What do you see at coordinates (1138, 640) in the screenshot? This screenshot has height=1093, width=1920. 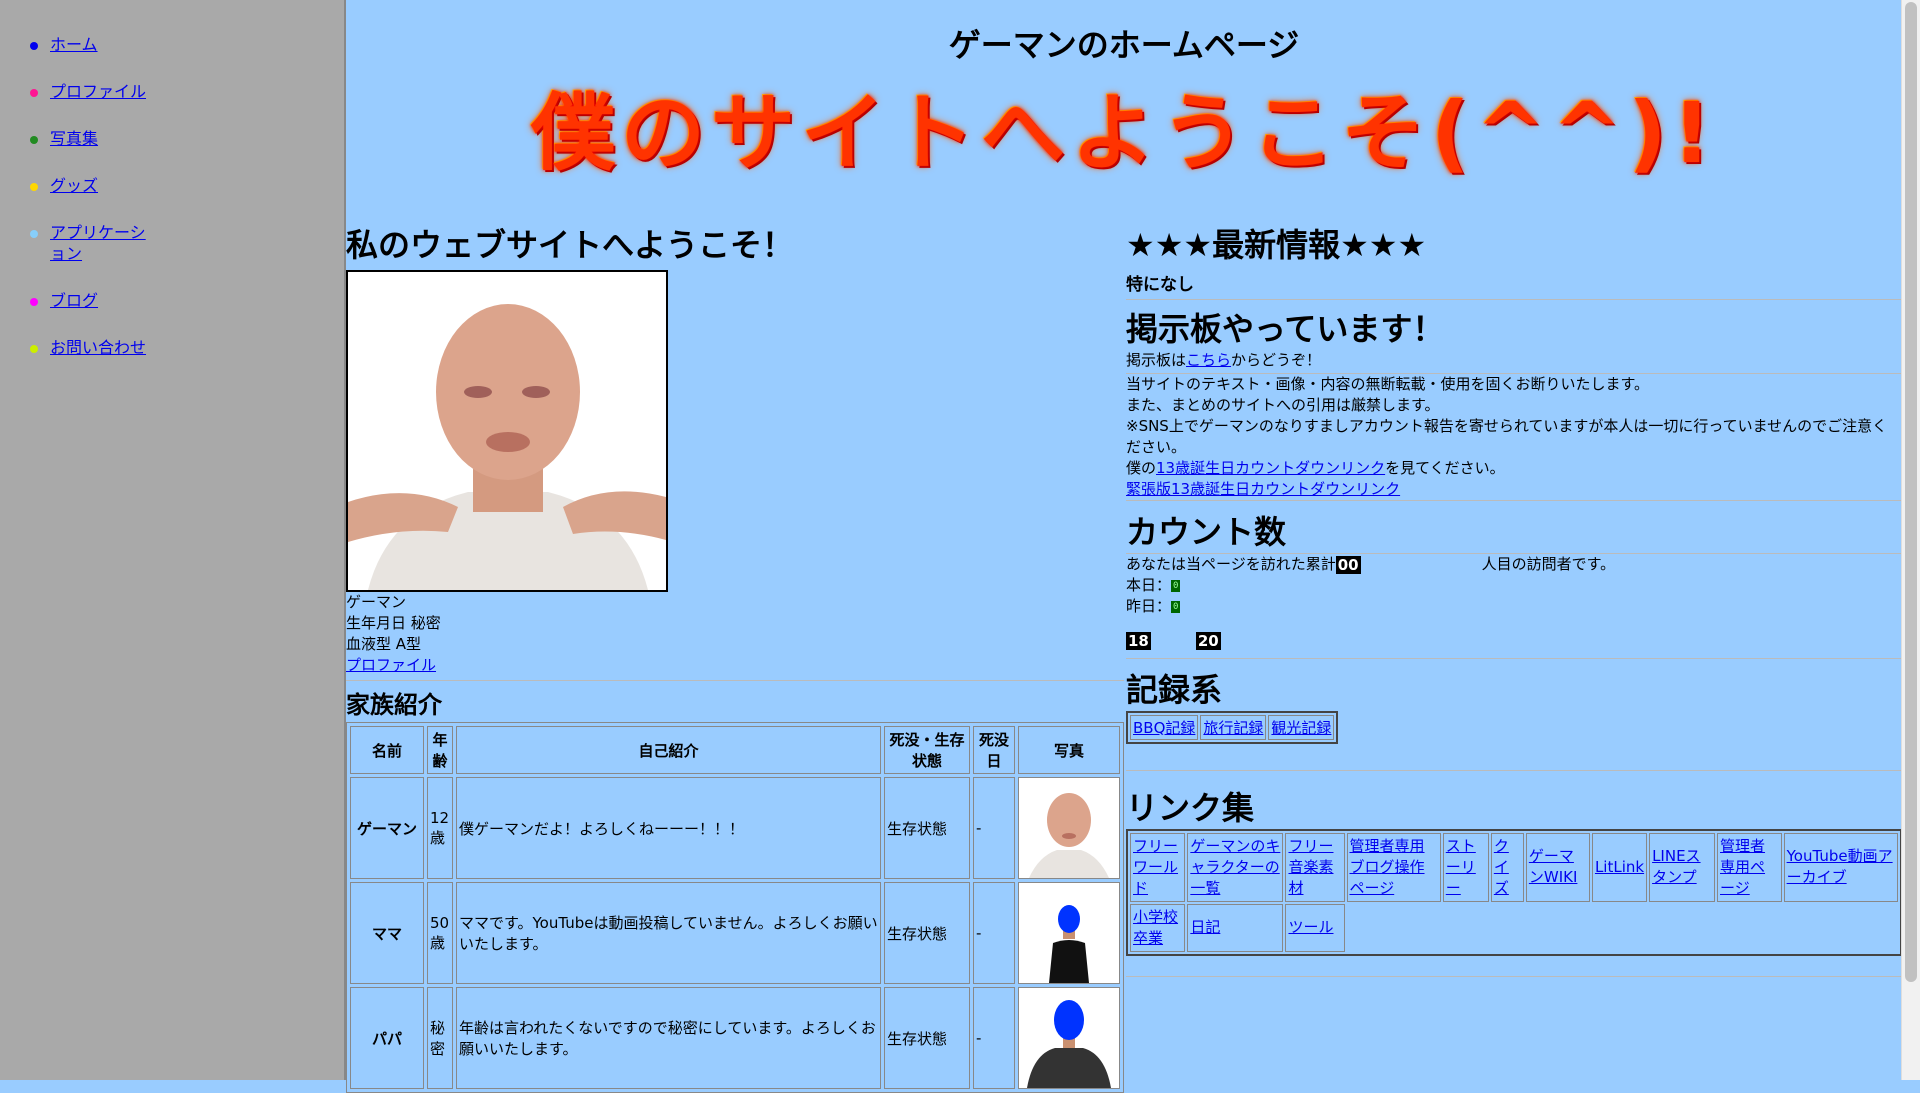 I see `counter-a: 18` at bounding box center [1138, 640].